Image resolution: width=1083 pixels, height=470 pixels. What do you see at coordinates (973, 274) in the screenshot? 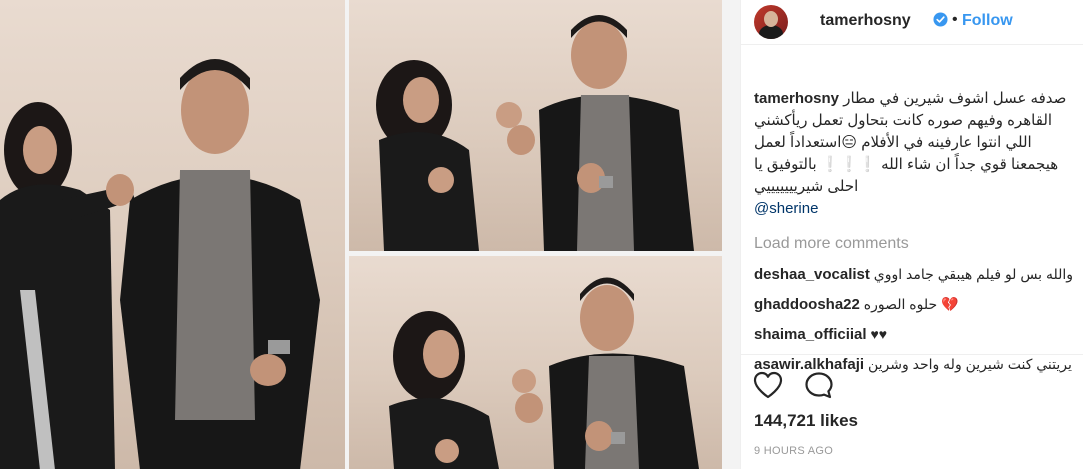
I see `comment-text: ه والله بس لو فيلم هيبقي جامد اووي` at bounding box center [973, 274].